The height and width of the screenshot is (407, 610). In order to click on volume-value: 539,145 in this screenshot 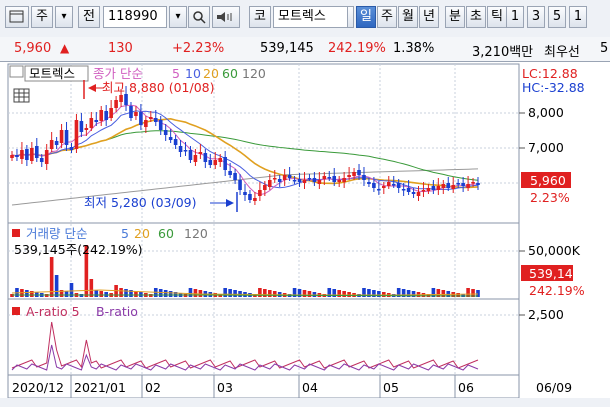, I will do `click(287, 48)`.